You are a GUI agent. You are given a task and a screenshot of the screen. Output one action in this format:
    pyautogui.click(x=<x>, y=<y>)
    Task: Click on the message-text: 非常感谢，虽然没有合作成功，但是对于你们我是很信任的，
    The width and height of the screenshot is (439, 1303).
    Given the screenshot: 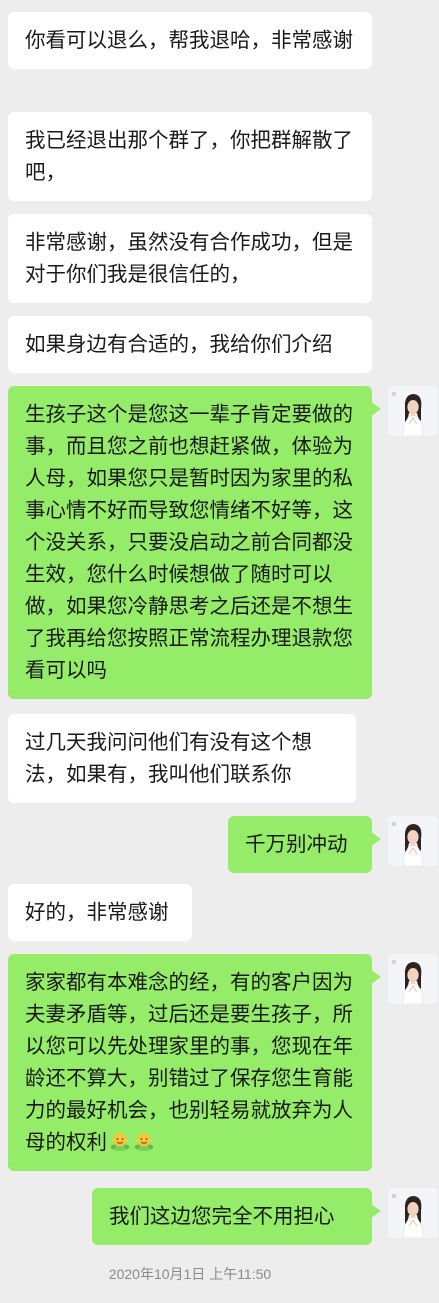 What is the action you would take?
    pyautogui.click(x=189, y=258)
    